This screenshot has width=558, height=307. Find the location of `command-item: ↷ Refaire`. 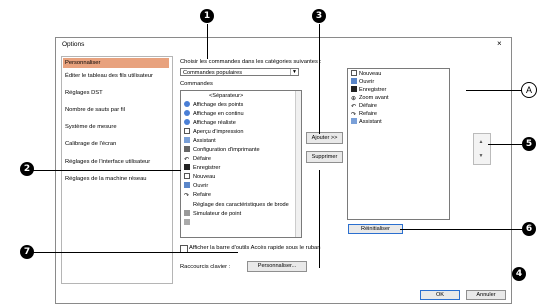

command-item: ↷ Refaire is located at coordinates (197, 195).